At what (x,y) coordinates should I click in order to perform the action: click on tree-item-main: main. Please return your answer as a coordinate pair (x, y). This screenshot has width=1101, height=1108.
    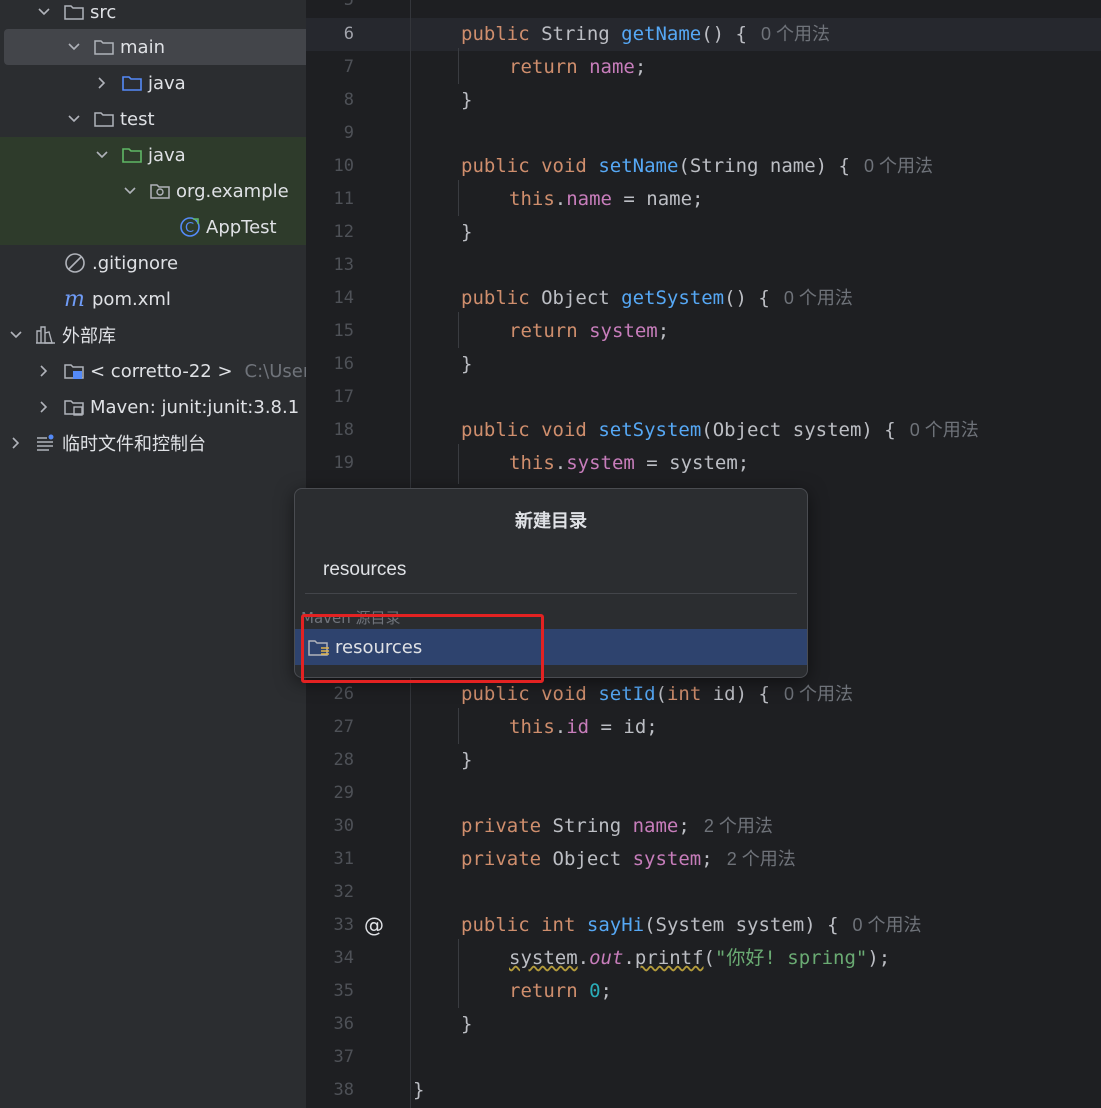
    Looking at the image, I should click on (177, 47).